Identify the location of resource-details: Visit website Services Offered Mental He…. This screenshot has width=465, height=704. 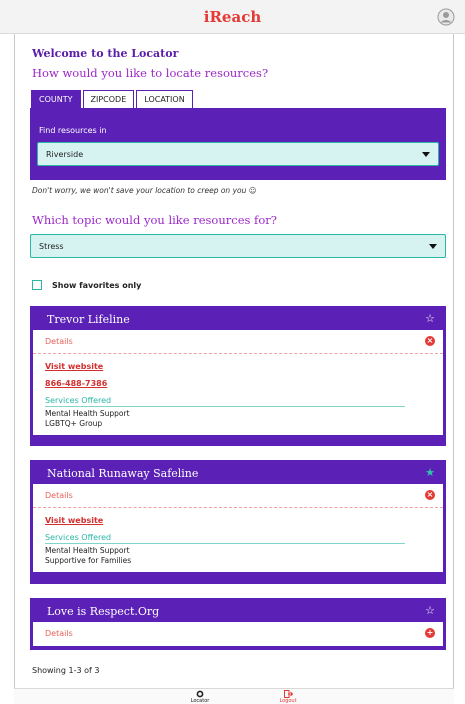
(238, 540).